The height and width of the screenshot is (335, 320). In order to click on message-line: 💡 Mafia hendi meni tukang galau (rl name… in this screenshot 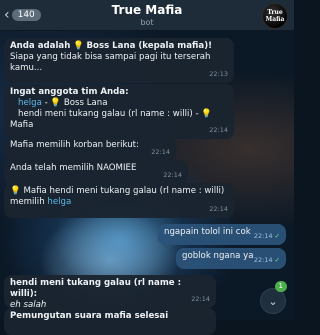, I will do `click(119, 191)`.